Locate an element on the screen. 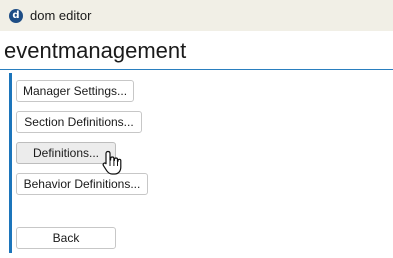  section-accent-bar is located at coordinates (10, 163).